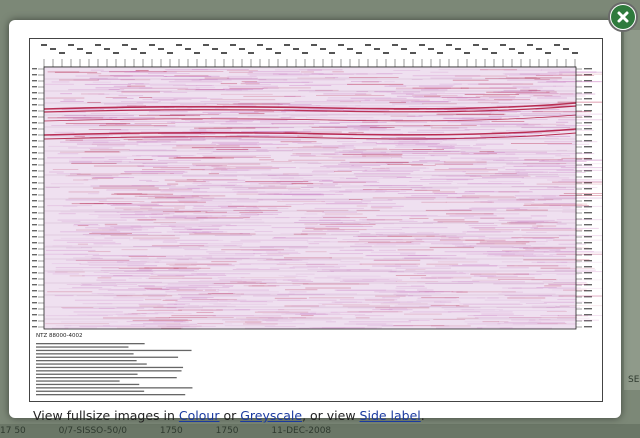 This screenshot has width=640, height=438. I want to click on background-side-text: SEC, so click(634, 380).